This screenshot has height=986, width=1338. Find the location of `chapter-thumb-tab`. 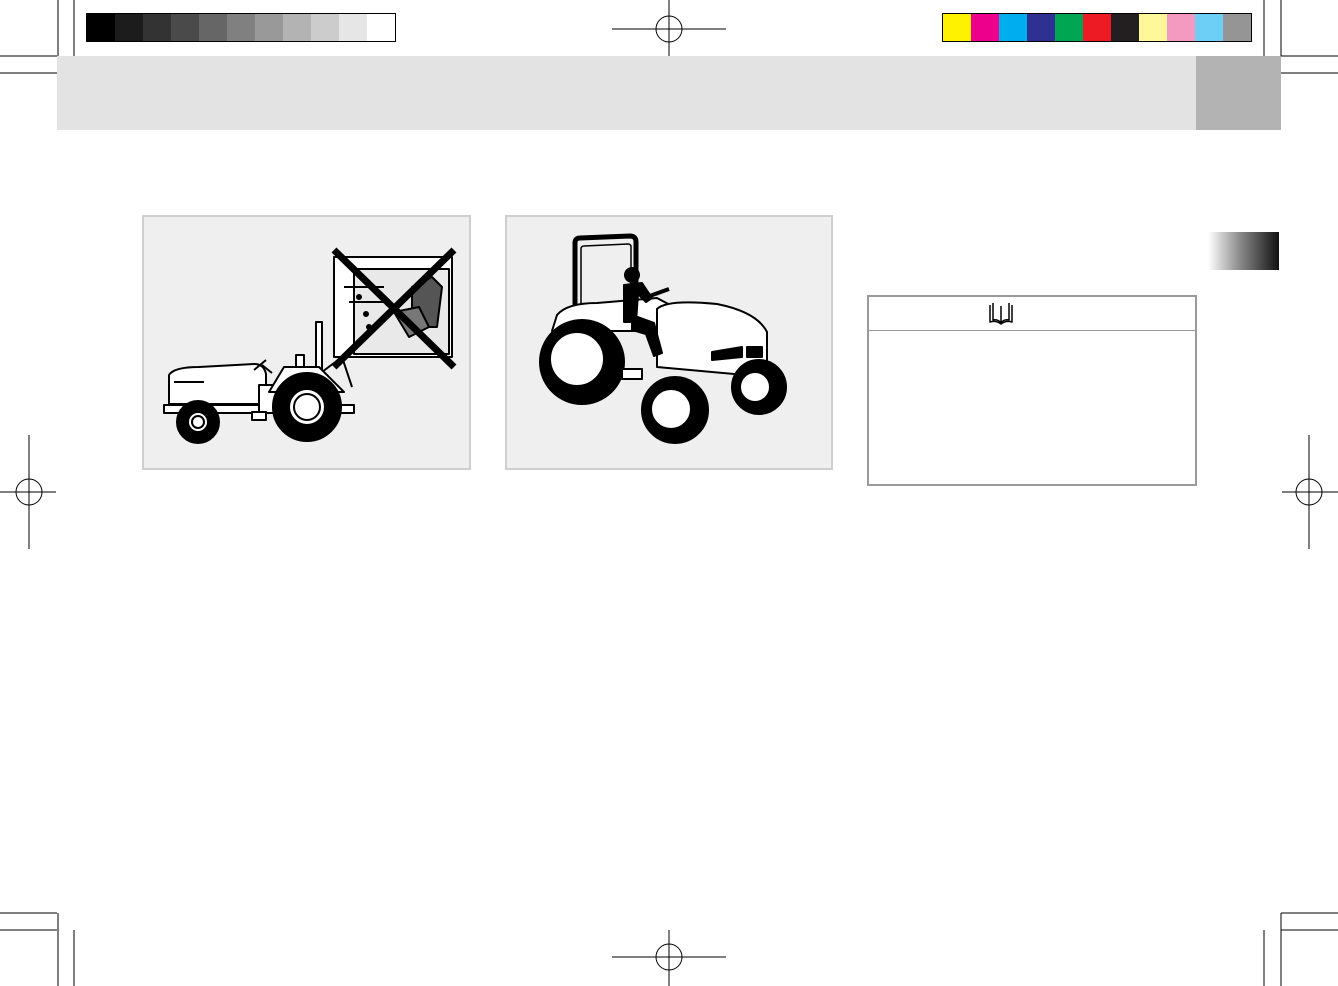

chapter-thumb-tab is located at coordinates (1243, 251).